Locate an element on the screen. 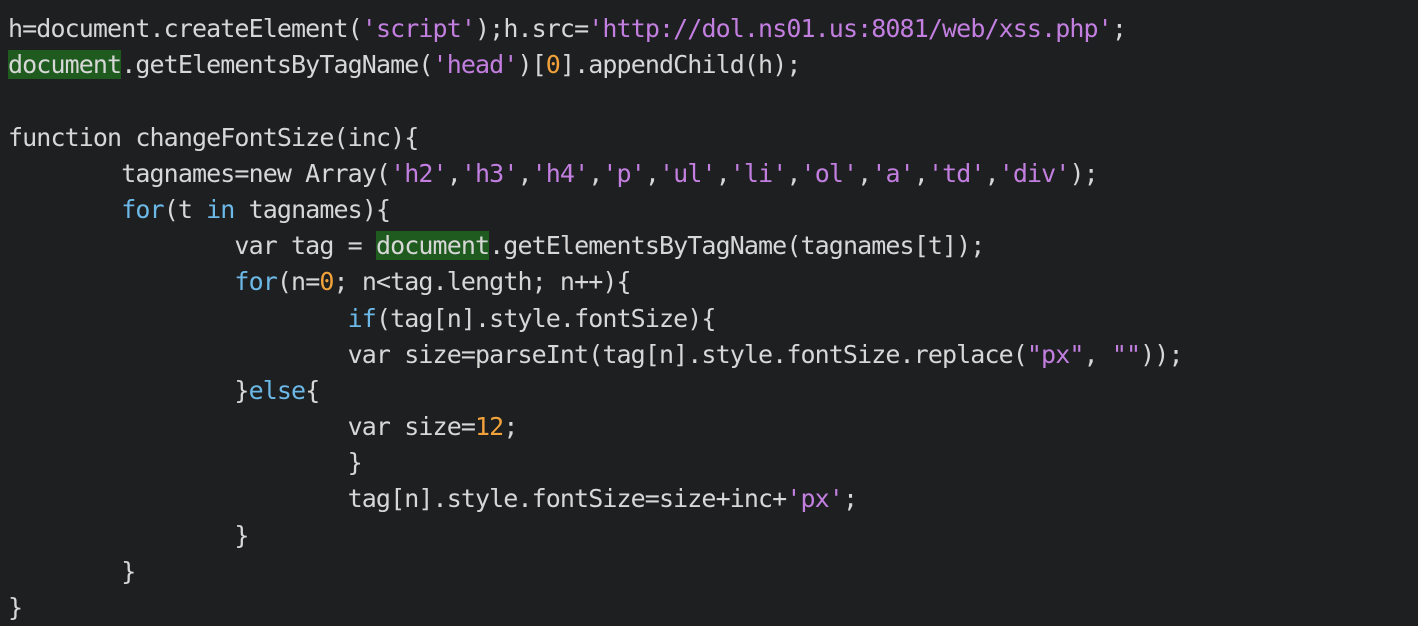 The width and height of the screenshot is (1418, 626). code-token: tagnames){ is located at coordinates (312, 209).